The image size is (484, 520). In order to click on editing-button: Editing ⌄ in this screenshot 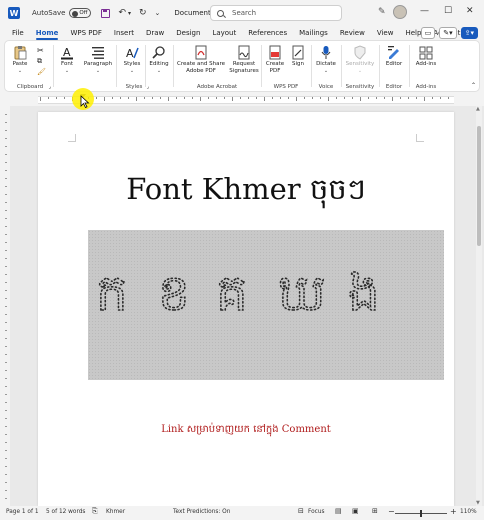, I will do `click(159, 58)`.